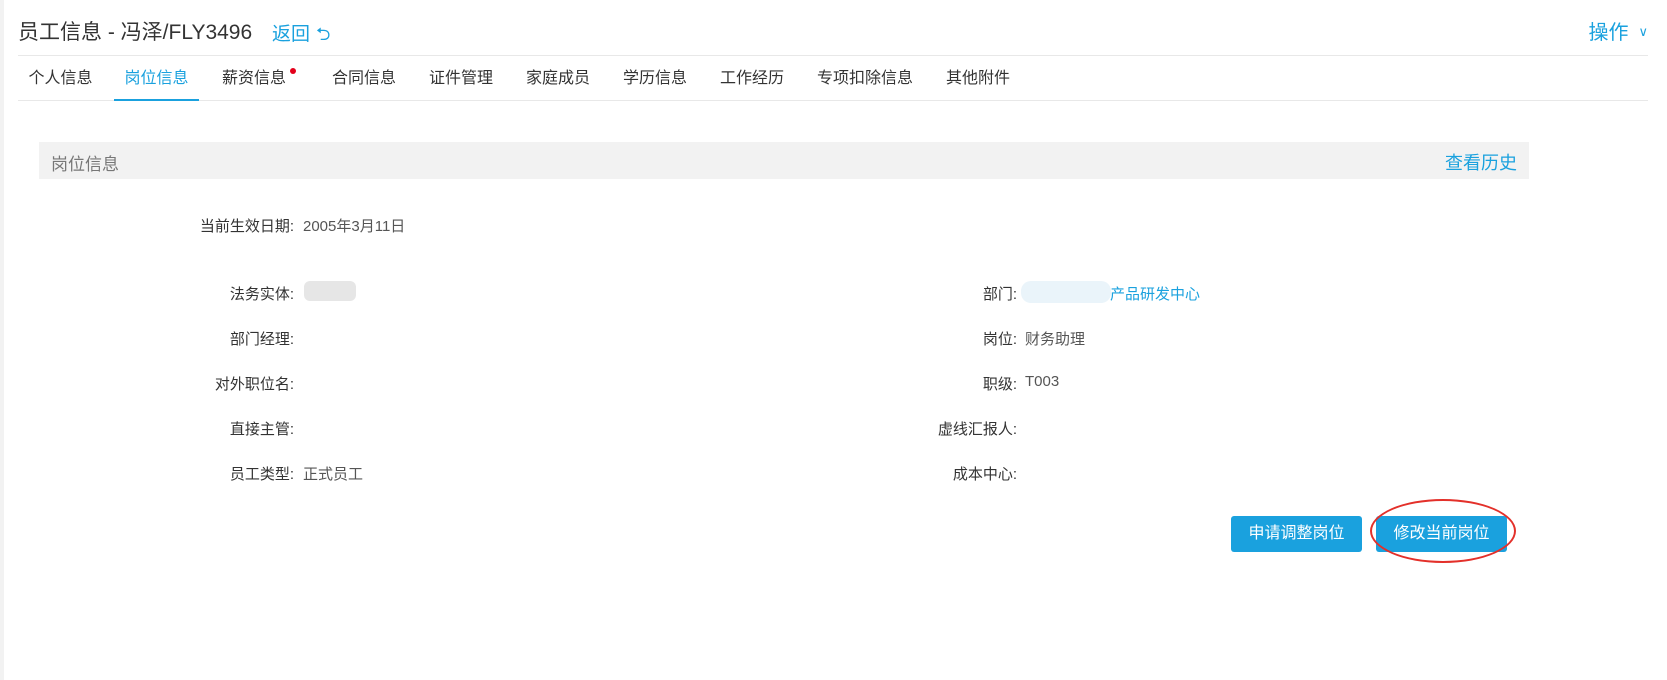  Describe the element at coordinates (1055, 339) in the screenshot. I see `position-value: 财务助理` at that location.